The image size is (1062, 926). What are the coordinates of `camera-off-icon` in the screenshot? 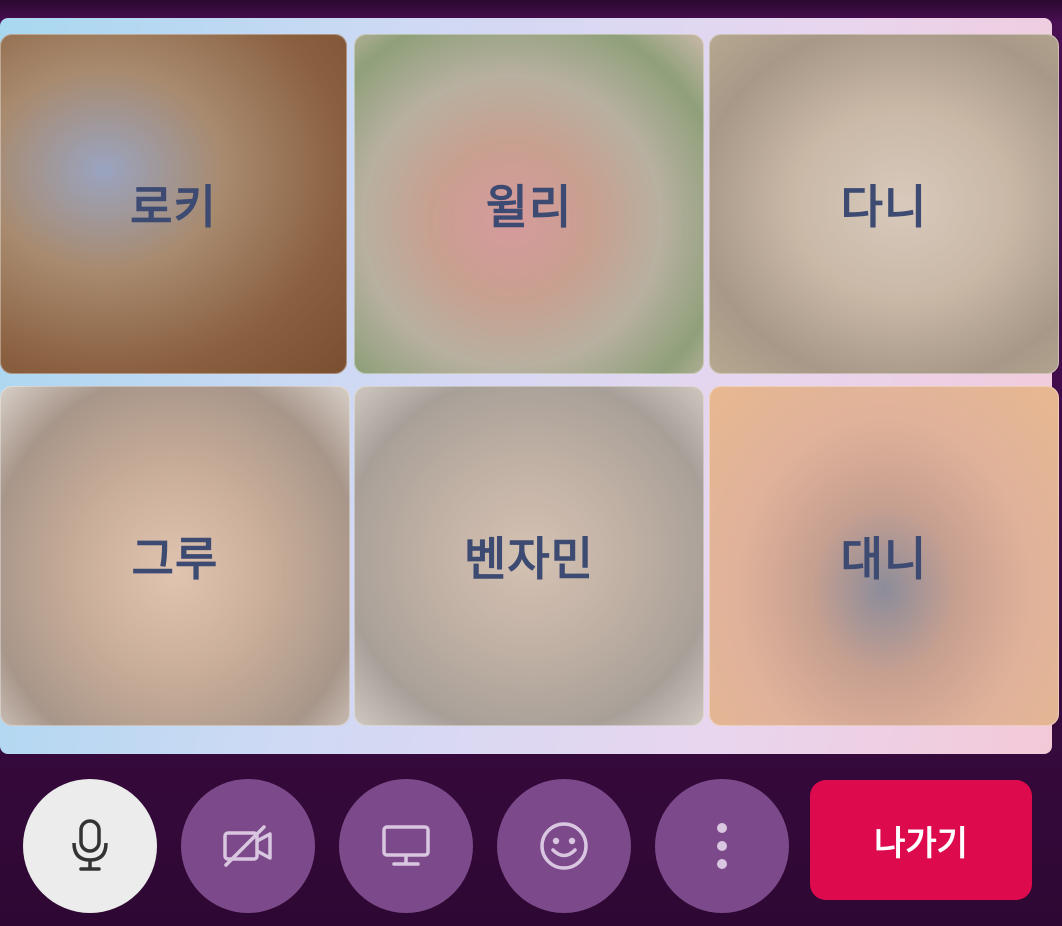 It's located at (248, 846).